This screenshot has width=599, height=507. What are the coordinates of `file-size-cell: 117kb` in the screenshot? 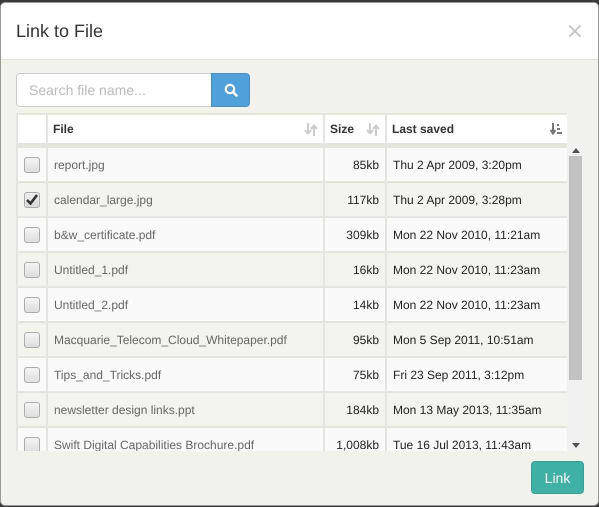 It's located at (355, 199).